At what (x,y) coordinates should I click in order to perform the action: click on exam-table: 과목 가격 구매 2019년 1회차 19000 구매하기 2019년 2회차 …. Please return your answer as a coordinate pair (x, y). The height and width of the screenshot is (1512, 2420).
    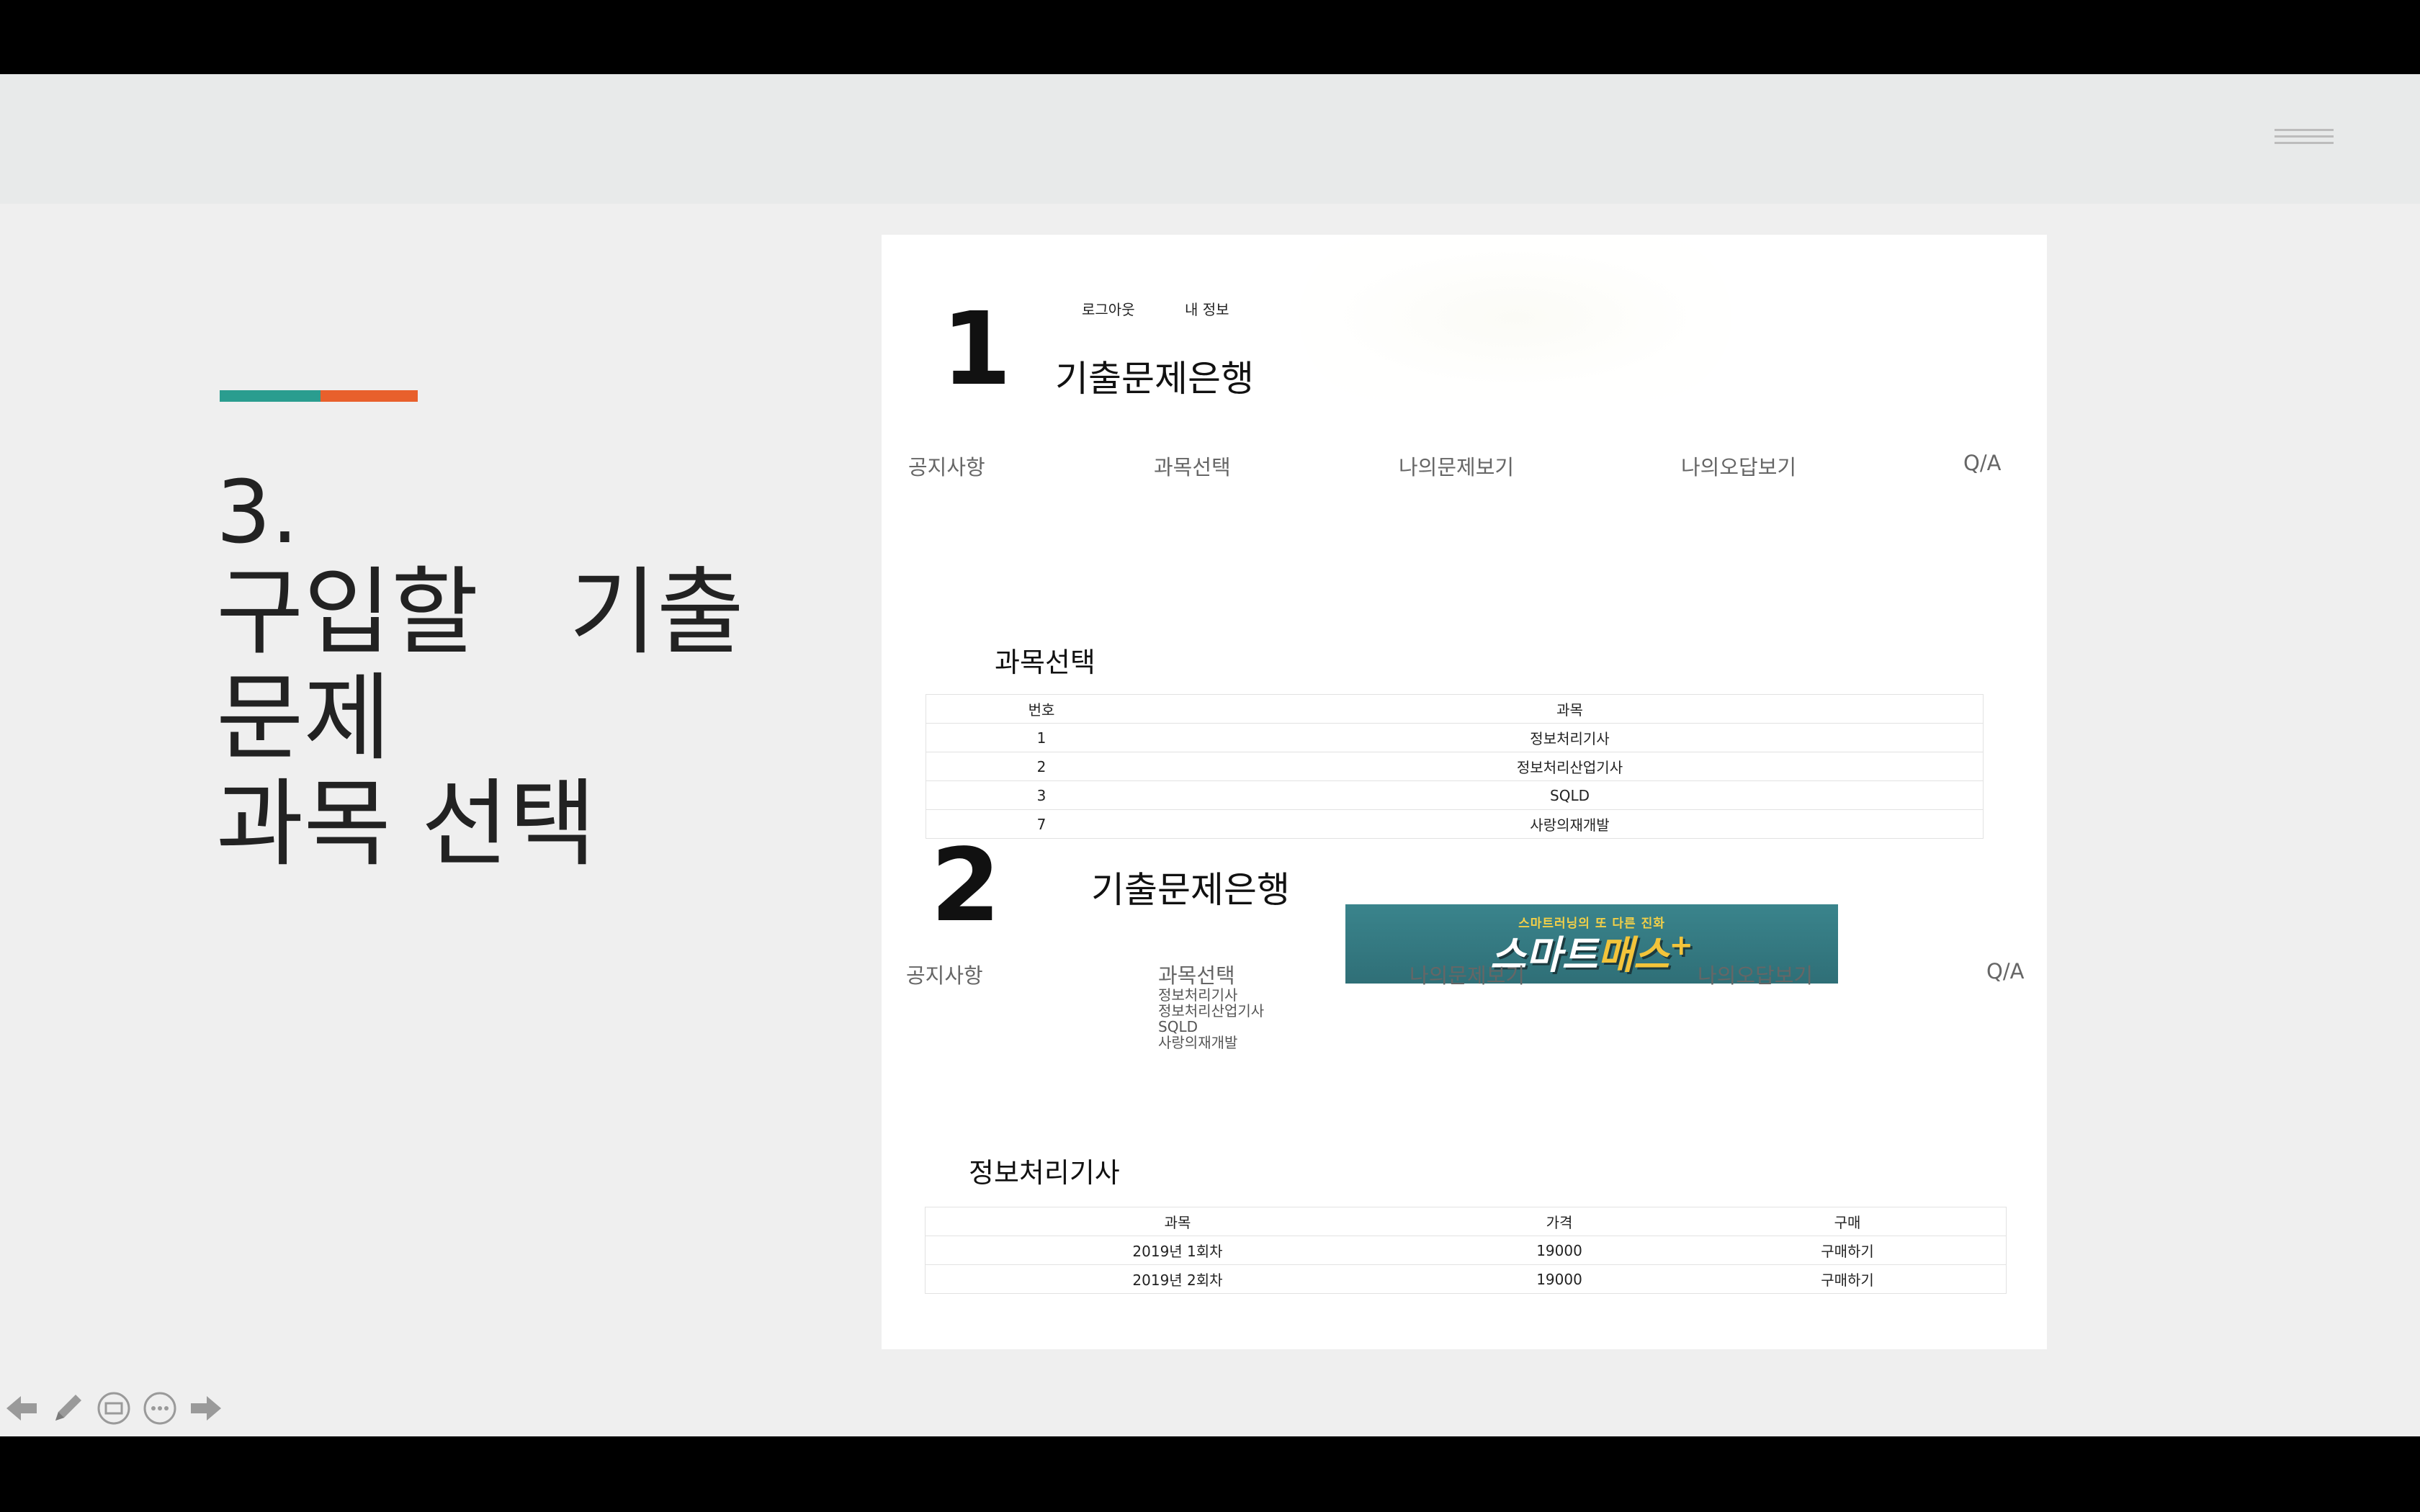
    Looking at the image, I should click on (1466, 1250).